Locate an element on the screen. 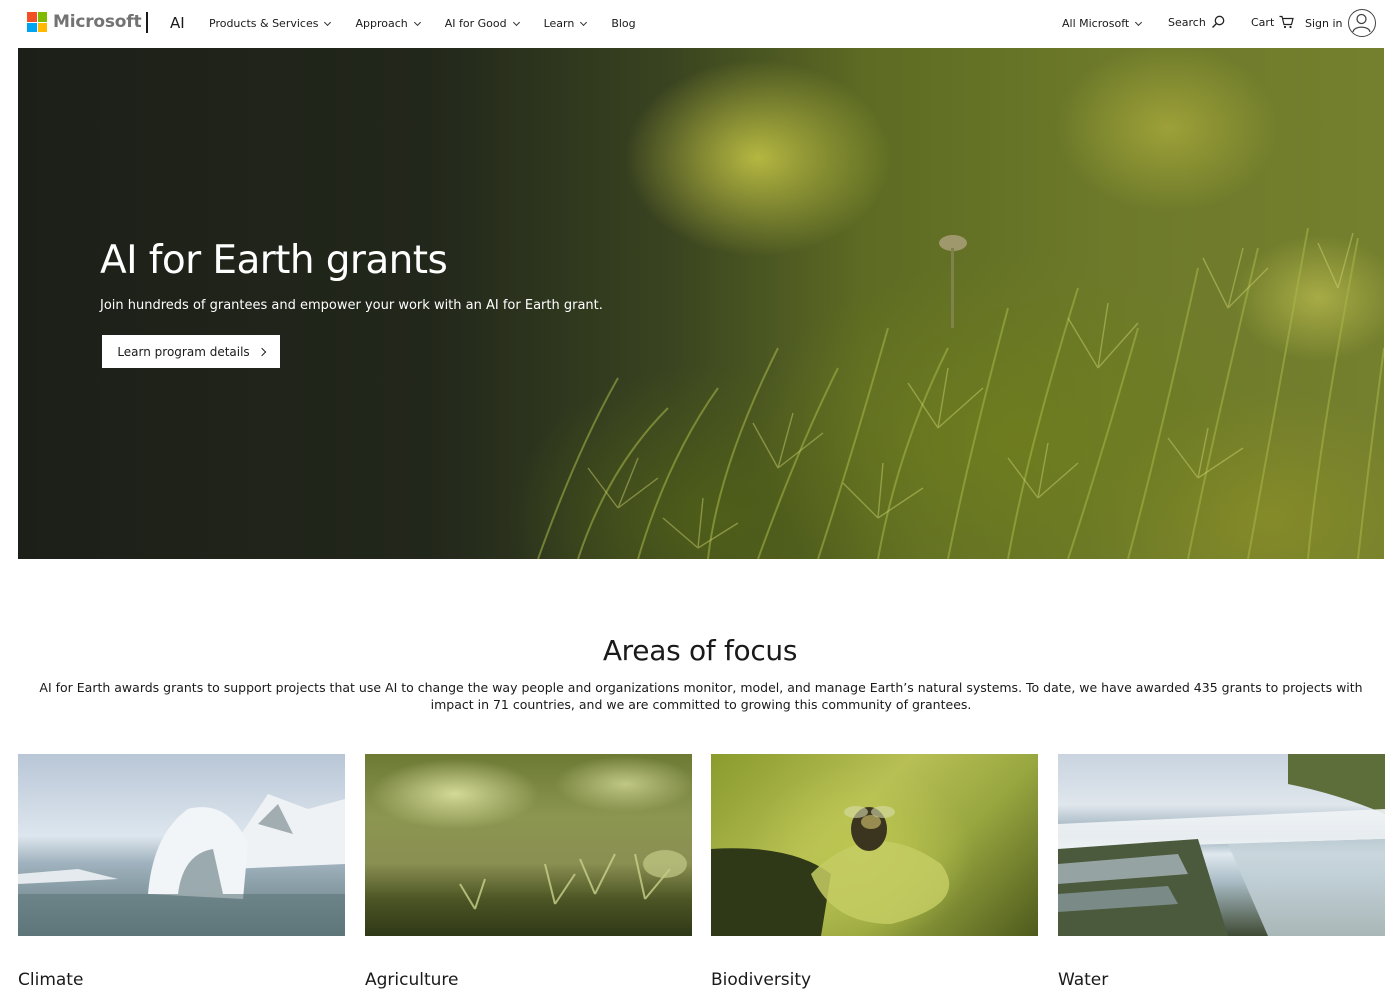 The width and height of the screenshot is (1400, 995). all-microsoft-menu: All Microsoft is located at coordinates (1102, 23).